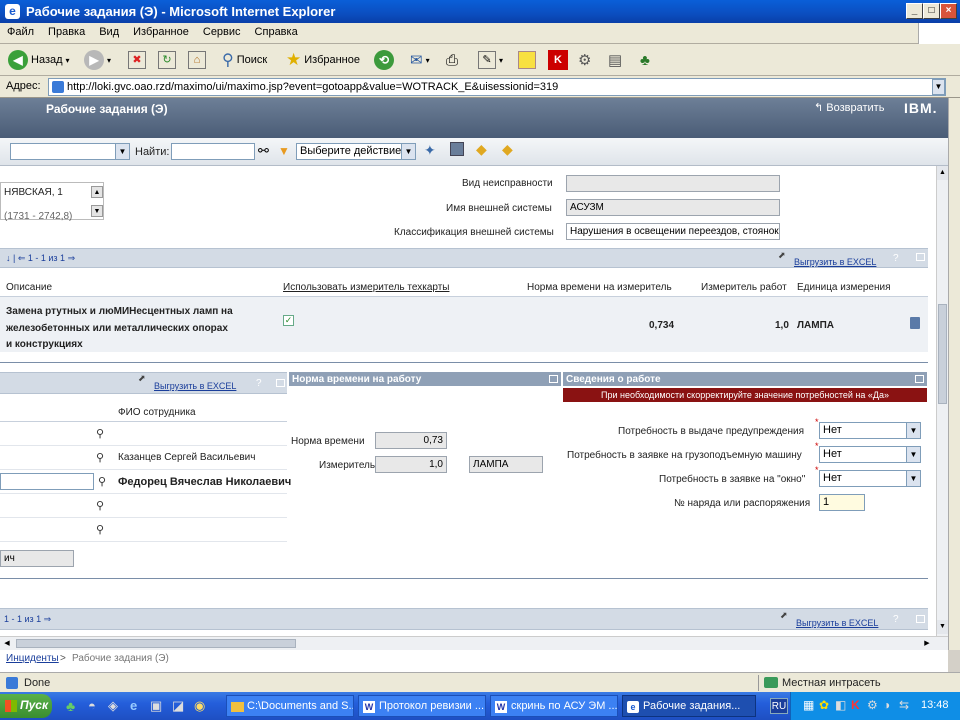 The width and height of the screenshot is (960, 720). What do you see at coordinates (457, 149) in the screenshot?
I see `save-icon` at bounding box center [457, 149].